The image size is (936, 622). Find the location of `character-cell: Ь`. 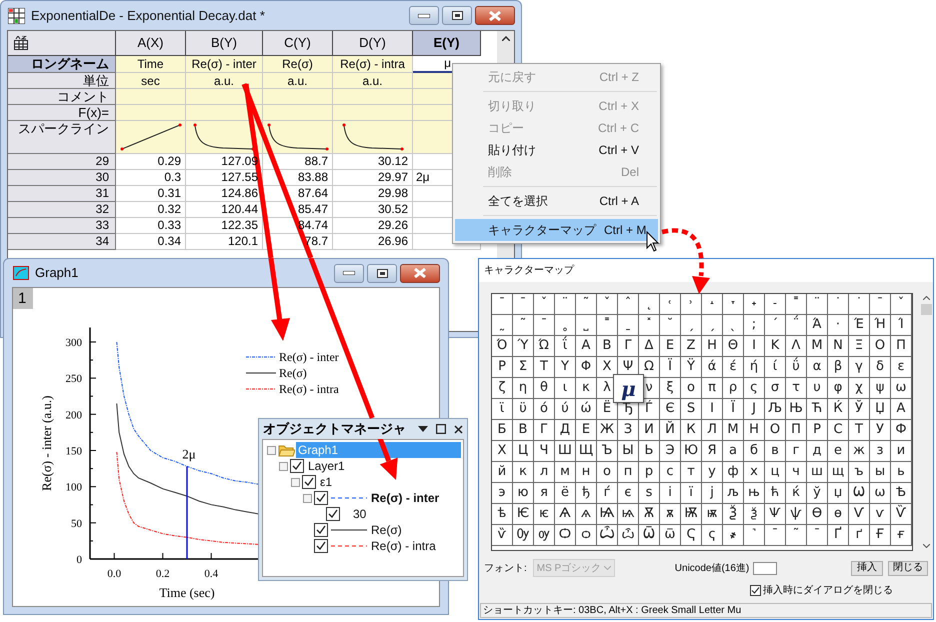

character-cell: Ь is located at coordinates (649, 451).